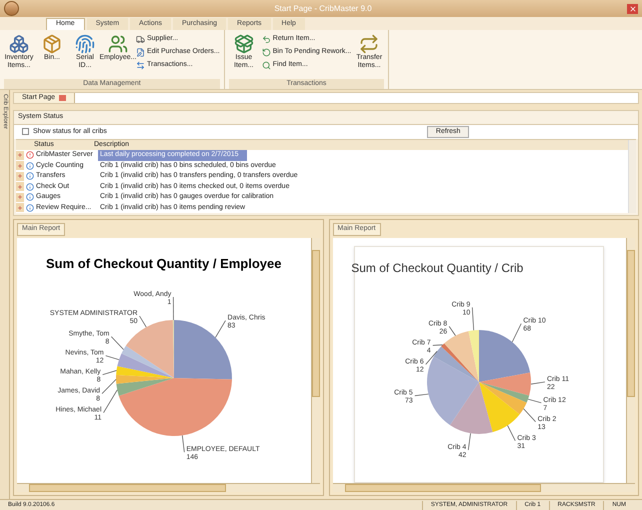  I want to click on edit-icon, so click(140, 52).